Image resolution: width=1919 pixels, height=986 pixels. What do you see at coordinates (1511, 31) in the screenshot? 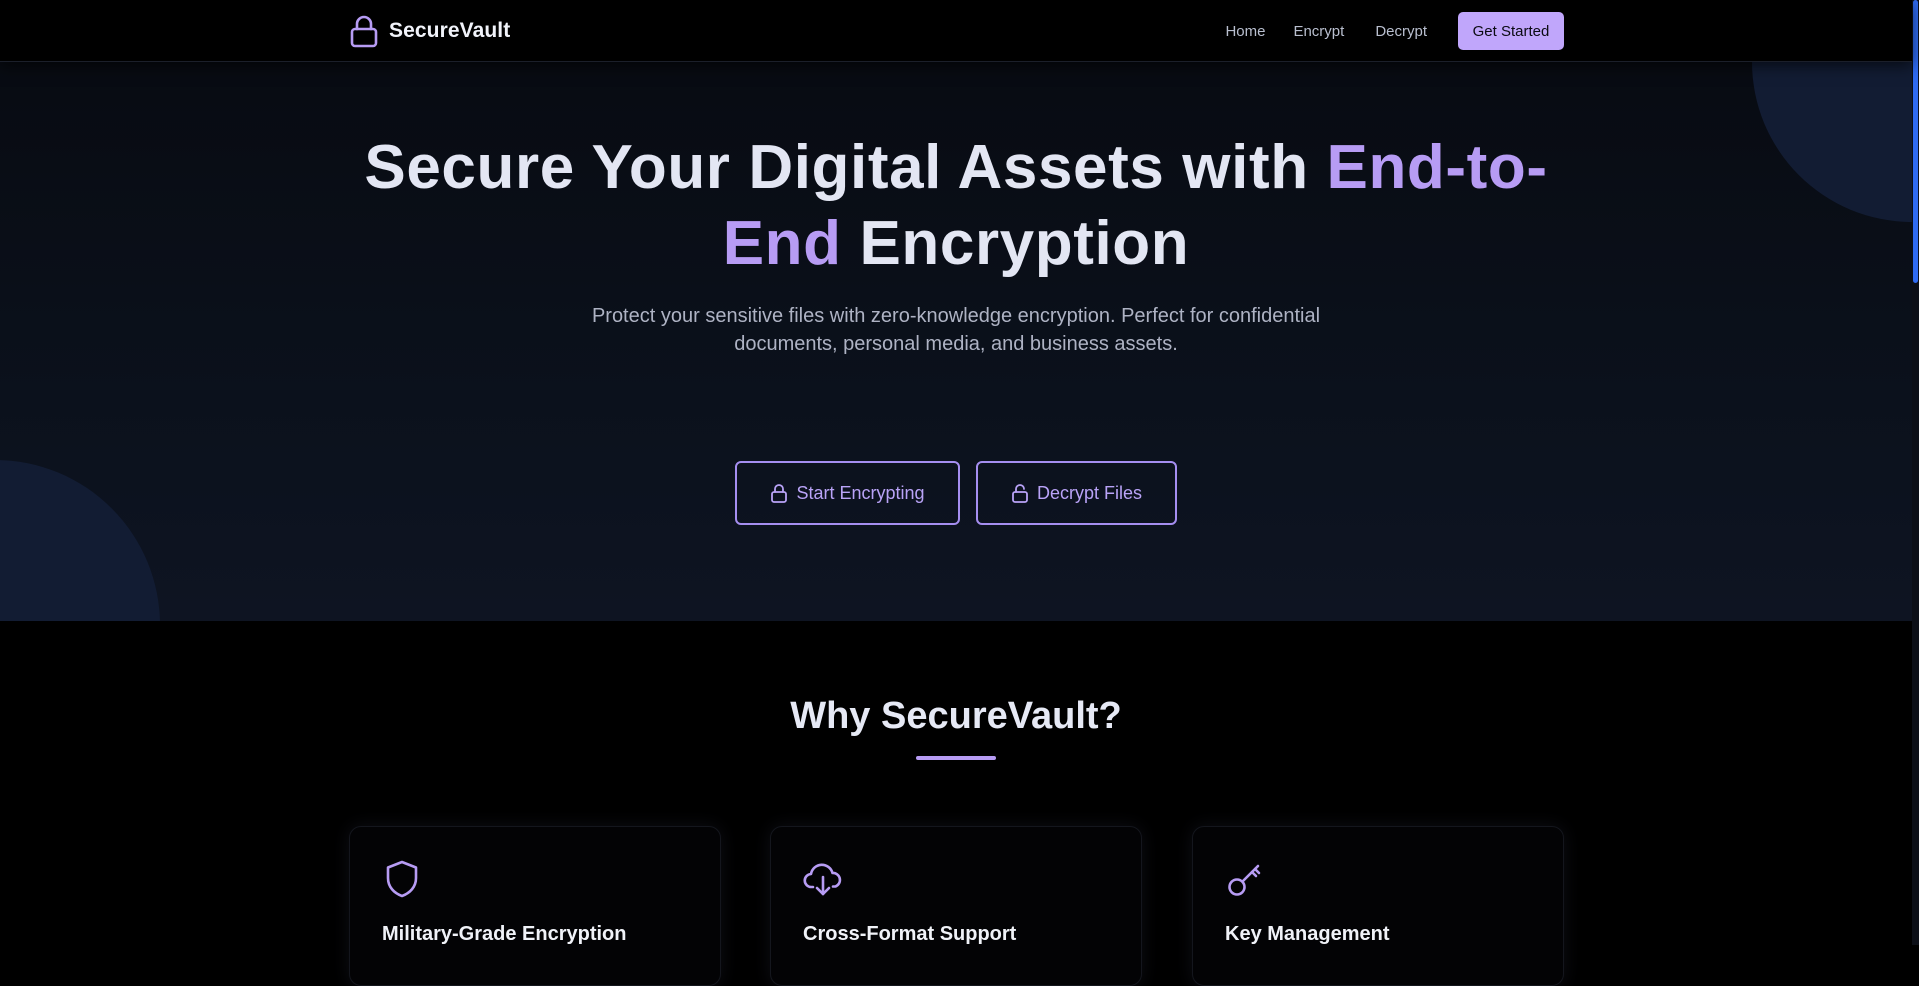
I see `get-started-button: Get Started` at bounding box center [1511, 31].